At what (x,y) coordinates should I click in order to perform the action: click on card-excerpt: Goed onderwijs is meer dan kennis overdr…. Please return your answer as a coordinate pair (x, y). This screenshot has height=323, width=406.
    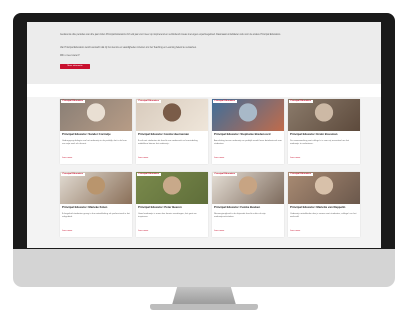
    Looking at the image, I should click on (167, 215).